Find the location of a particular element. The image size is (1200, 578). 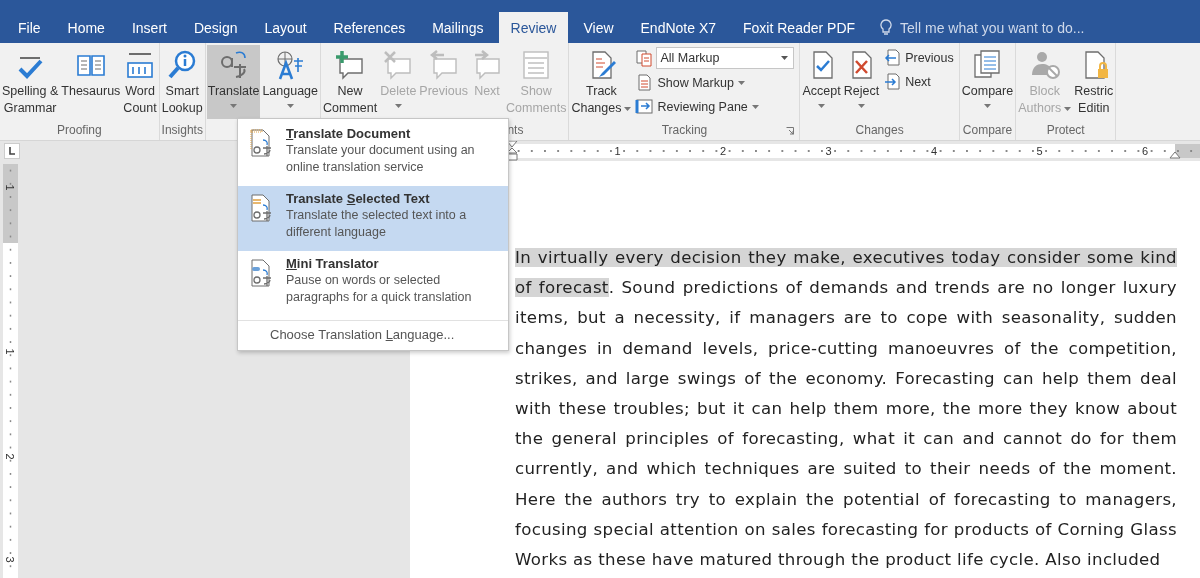

ribbon-button: Translate is located at coordinates (233, 82).